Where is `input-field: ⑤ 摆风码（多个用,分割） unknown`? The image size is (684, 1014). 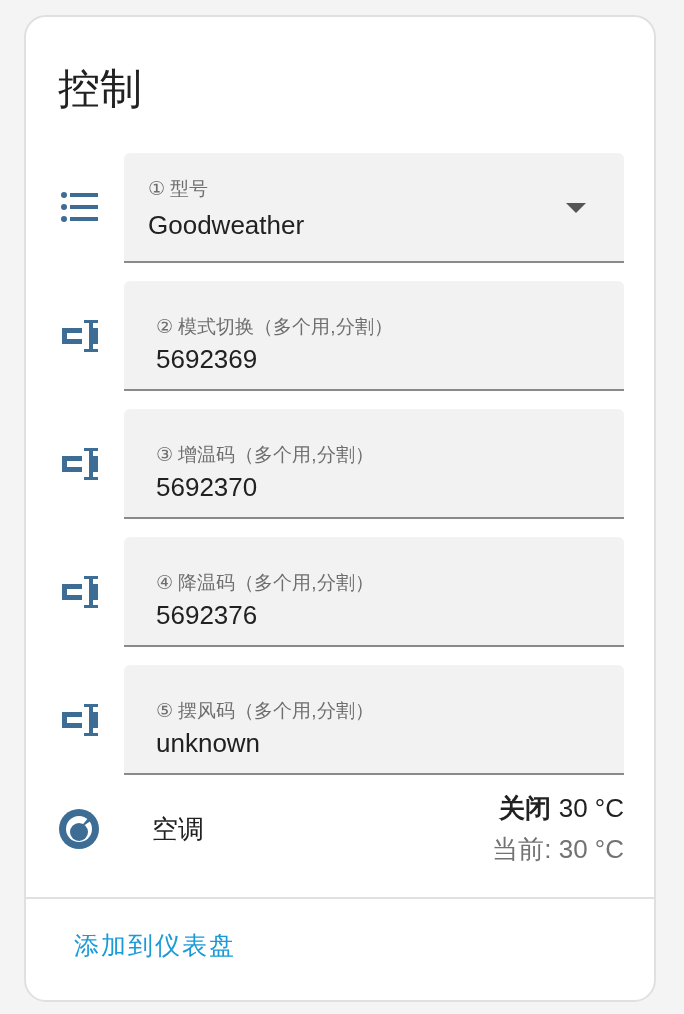 input-field: ⑤ 摆风码（多个用,分割） unknown is located at coordinates (374, 720).